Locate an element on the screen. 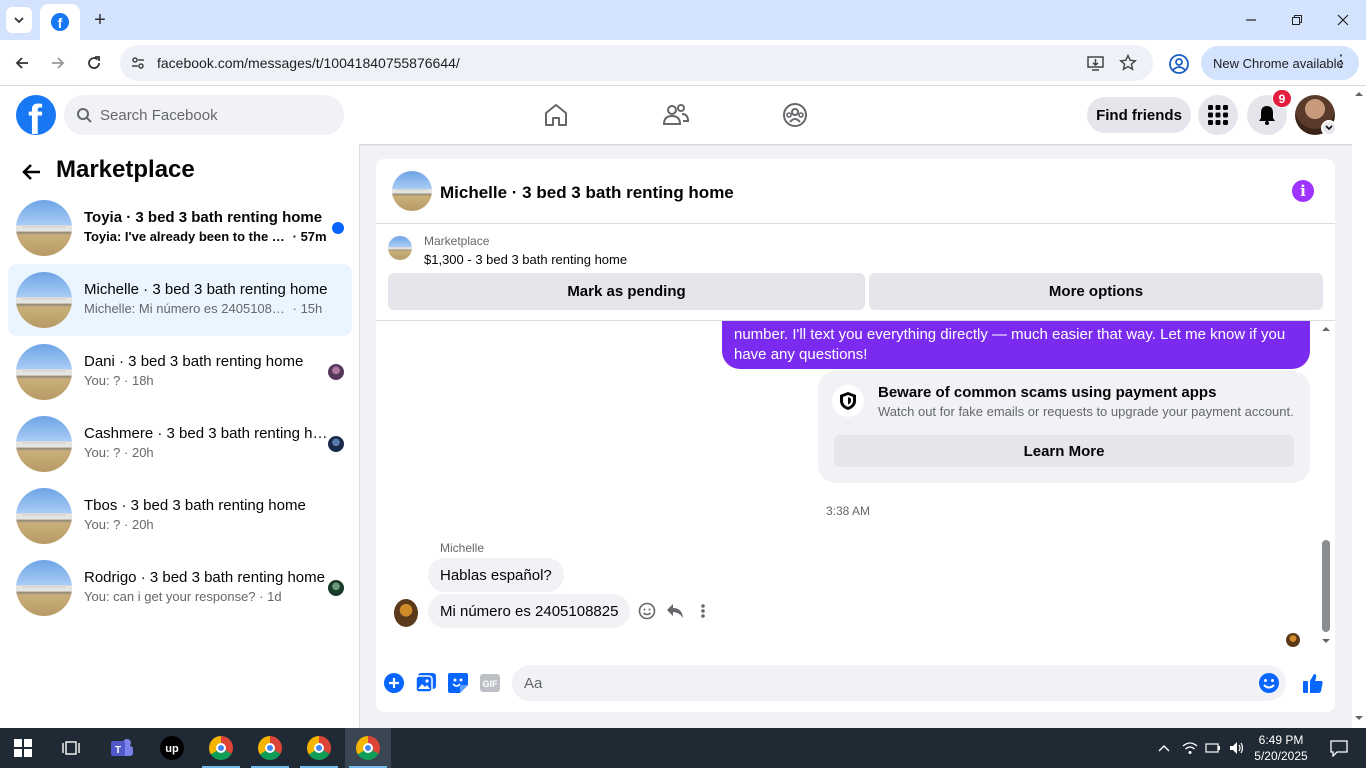 This screenshot has width=1366, height=768. task-view-button is located at coordinates (71, 748).